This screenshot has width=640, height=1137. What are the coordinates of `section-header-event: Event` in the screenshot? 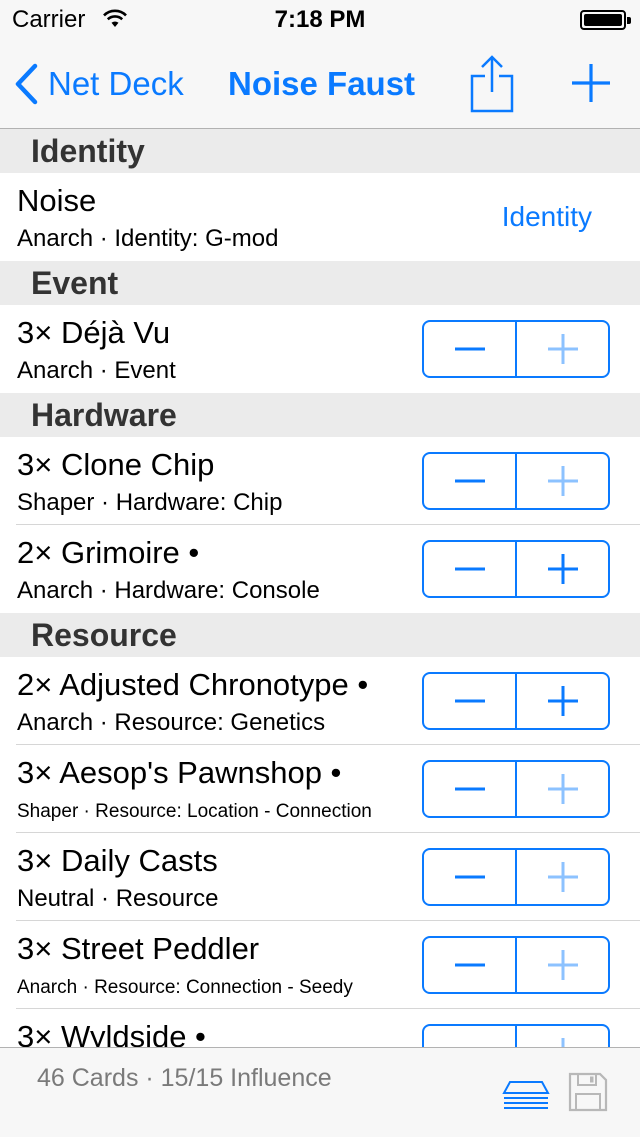 It's located at (320, 283).